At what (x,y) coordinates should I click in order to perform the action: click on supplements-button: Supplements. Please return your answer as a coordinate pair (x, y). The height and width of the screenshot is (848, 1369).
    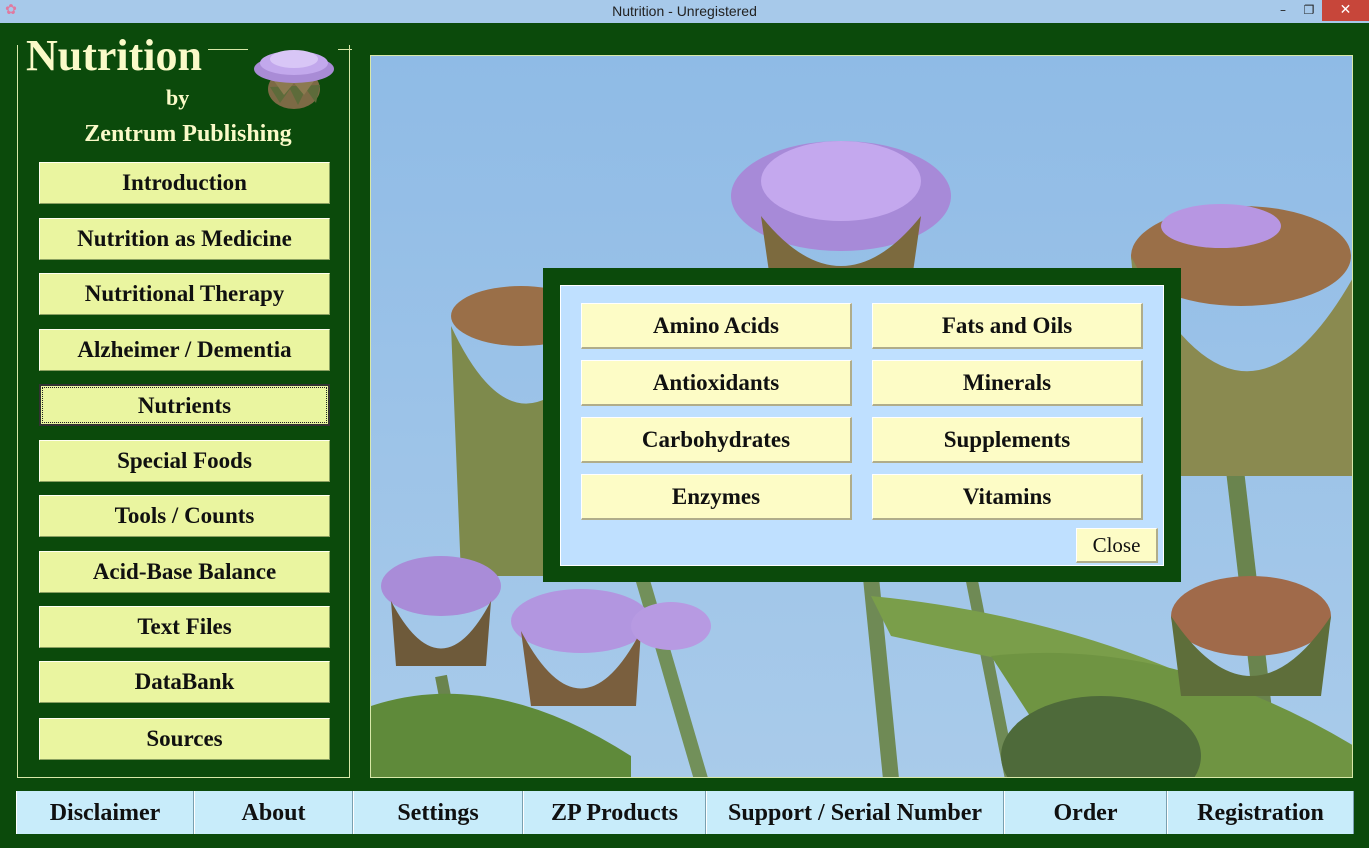
    Looking at the image, I should click on (1007, 440).